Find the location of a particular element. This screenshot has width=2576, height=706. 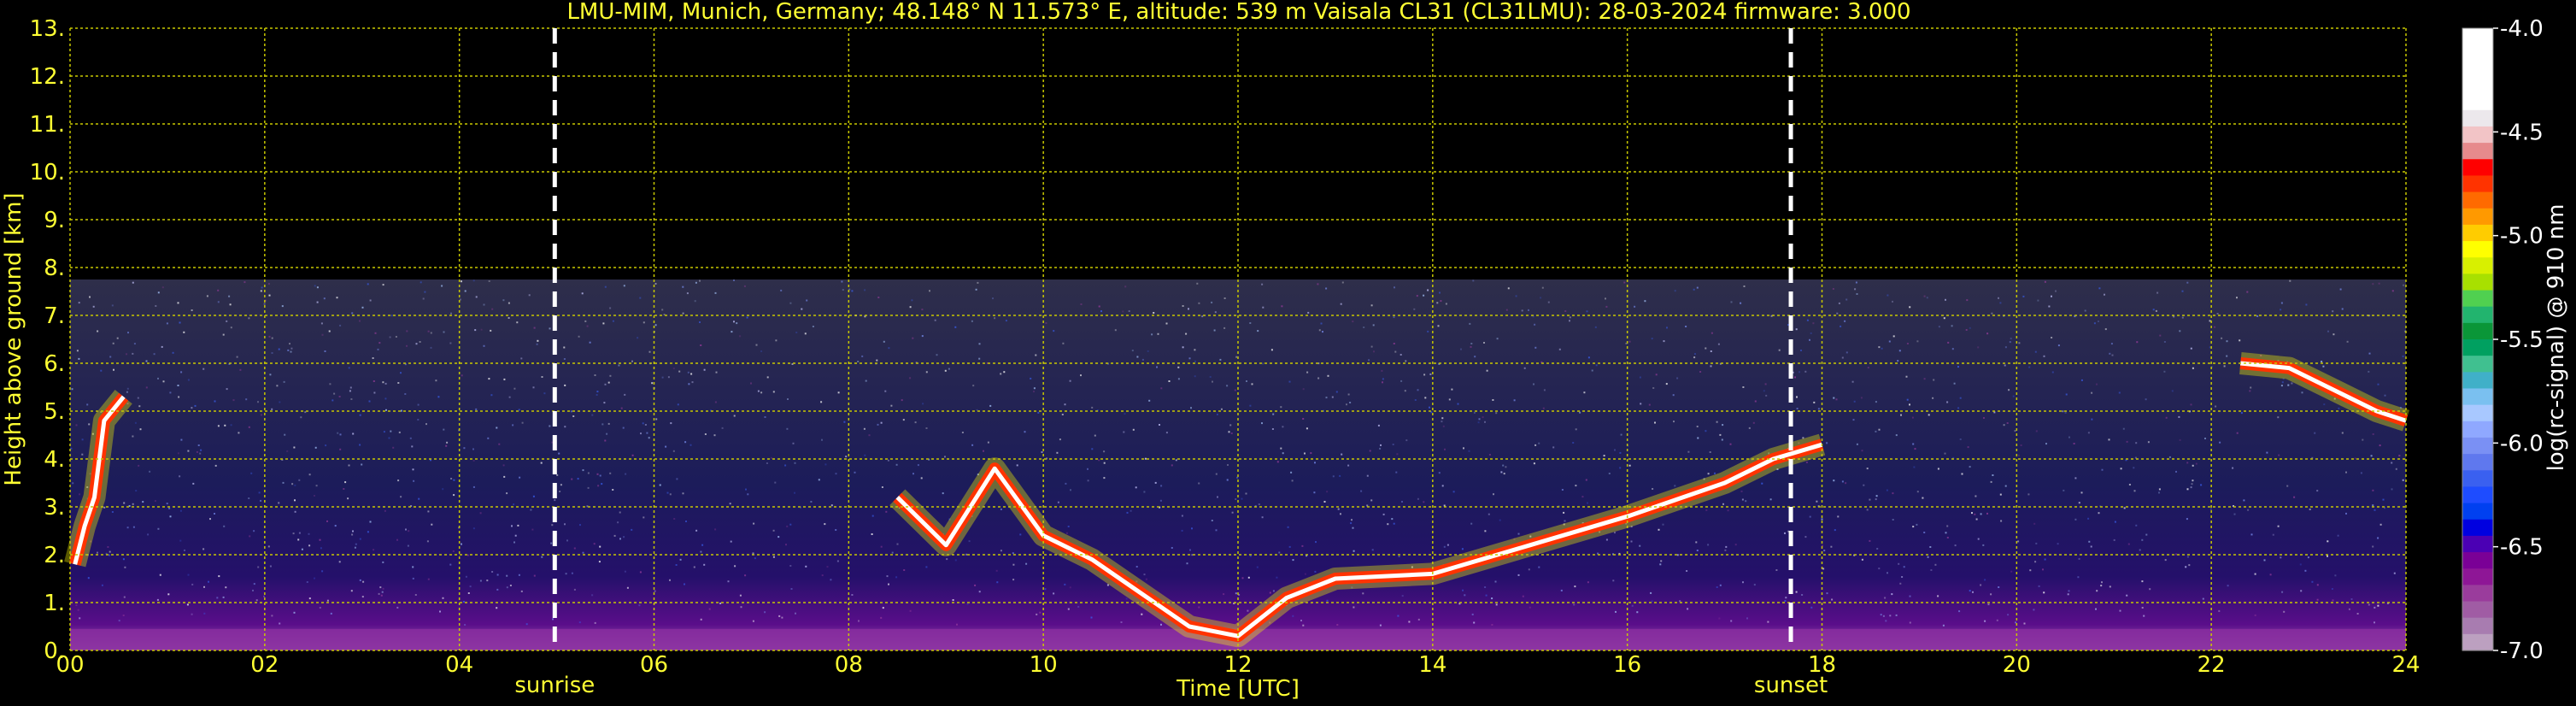

x-tick-label: 08 is located at coordinates (849, 665).